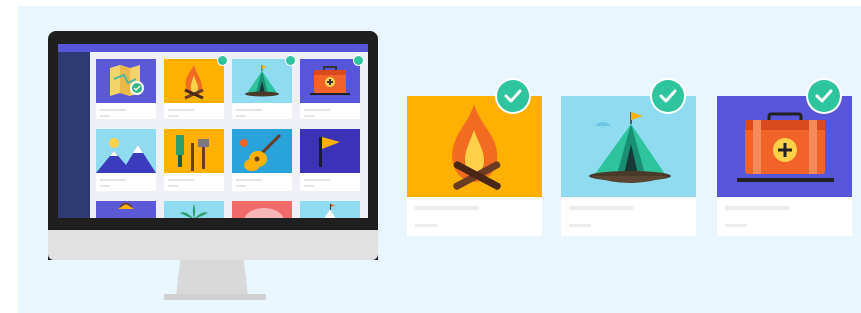 The height and width of the screenshot is (313, 861). What do you see at coordinates (126, 151) in the screenshot?
I see `mountains-icon` at bounding box center [126, 151].